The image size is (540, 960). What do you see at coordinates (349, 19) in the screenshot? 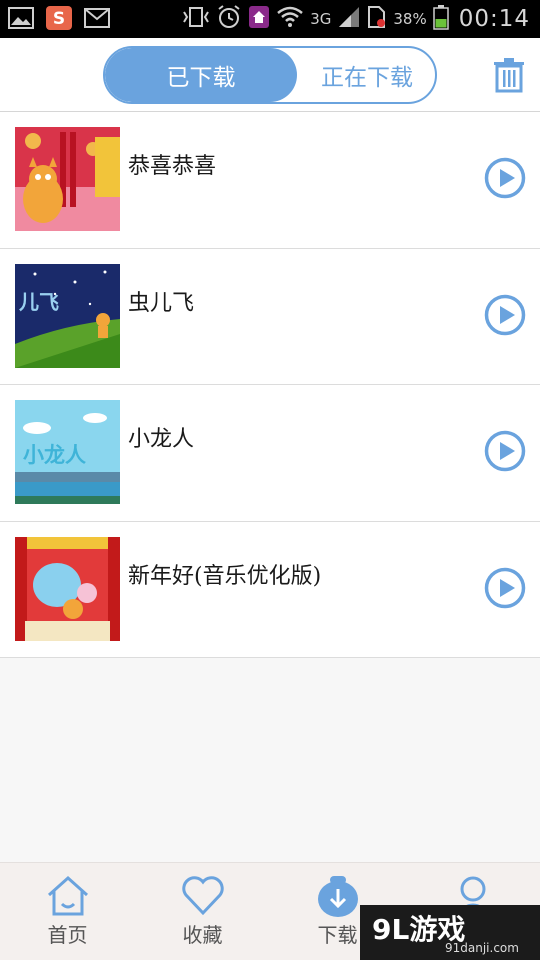
I see `signal-icon` at bounding box center [349, 19].